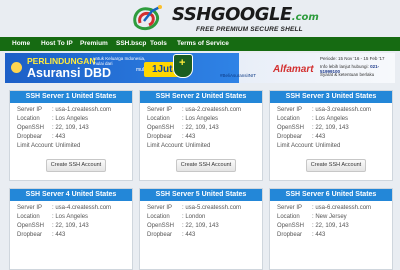  I want to click on banner-title: PERLINDUNGAN, so click(61, 61).